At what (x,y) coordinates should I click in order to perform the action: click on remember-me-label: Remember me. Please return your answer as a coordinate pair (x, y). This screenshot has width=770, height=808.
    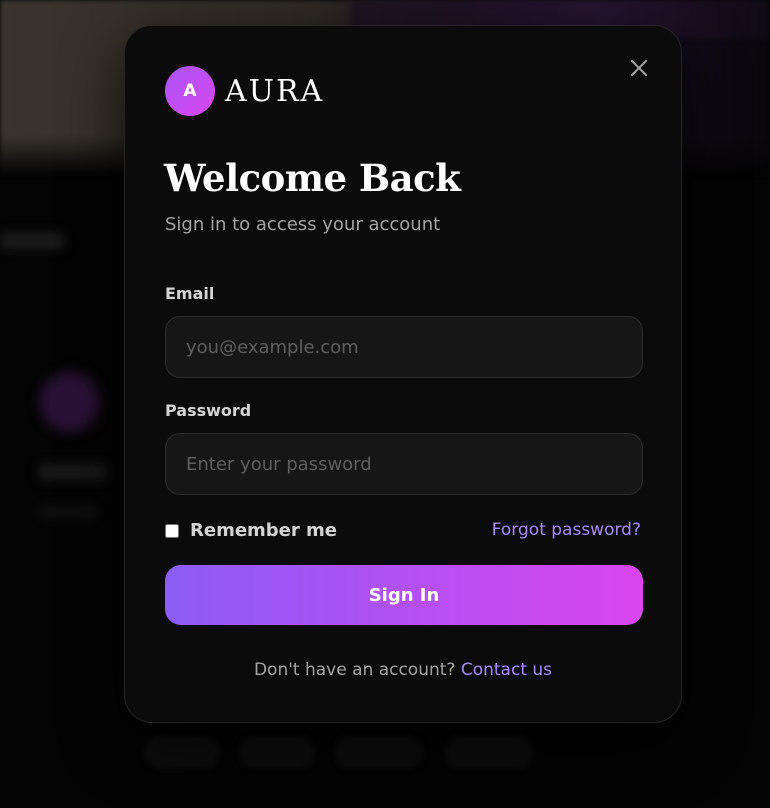
    Looking at the image, I should click on (263, 530).